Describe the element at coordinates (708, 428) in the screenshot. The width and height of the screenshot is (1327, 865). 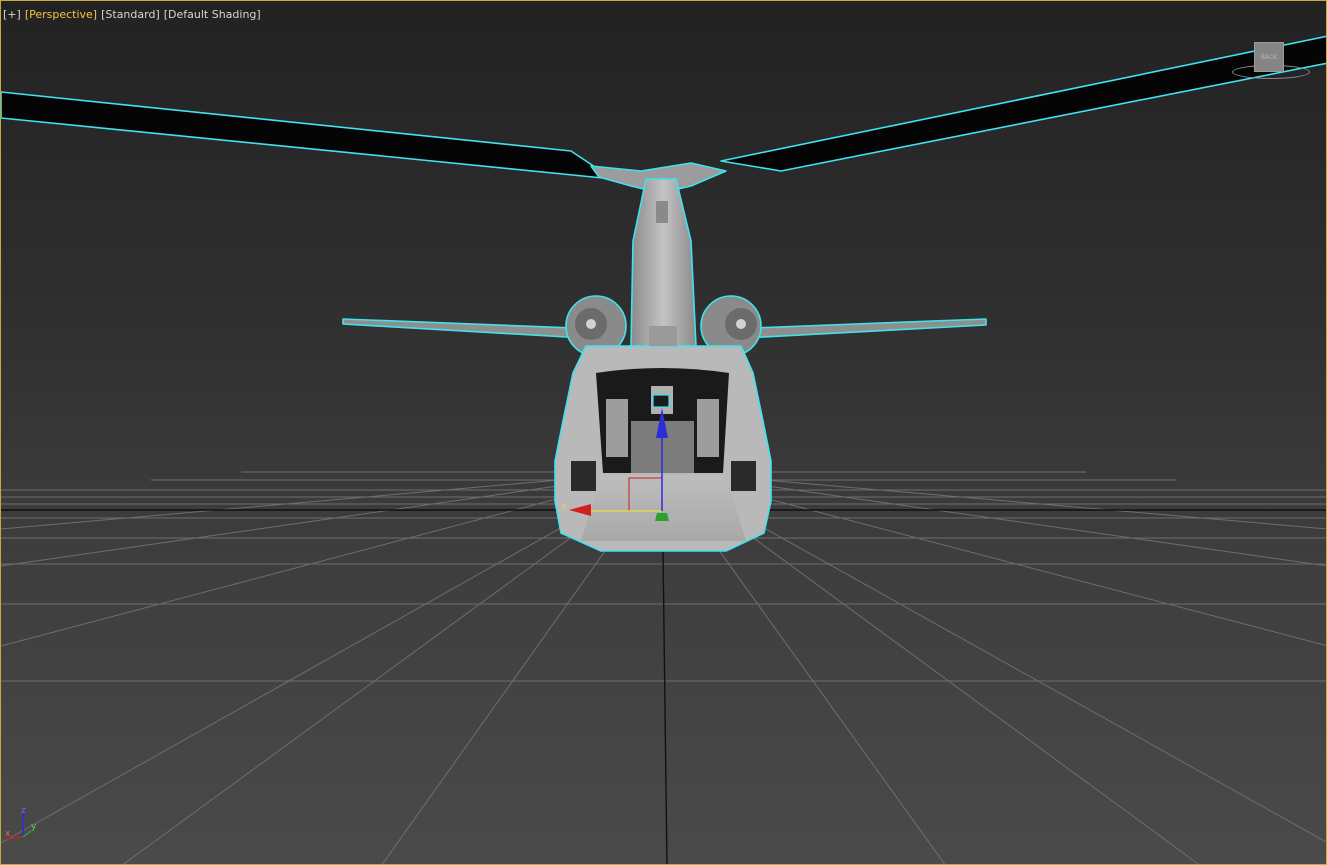
I see `bay-right-seat` at that location.